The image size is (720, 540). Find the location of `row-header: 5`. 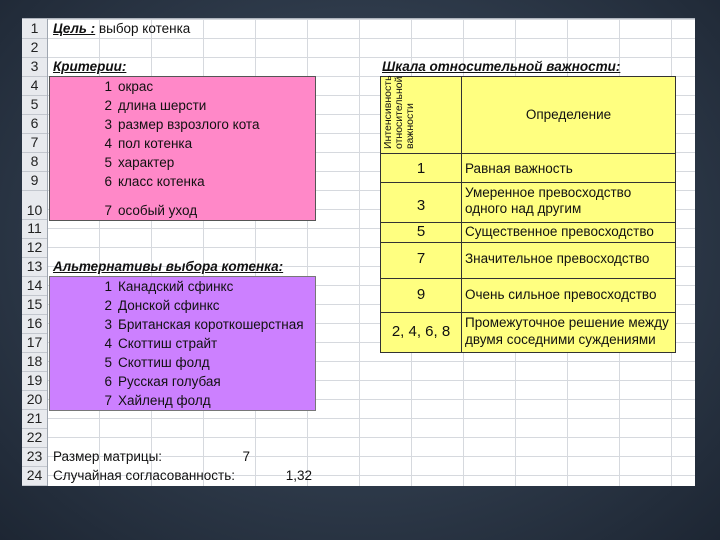

row-header: 5 is located at coordinates (34, 105).